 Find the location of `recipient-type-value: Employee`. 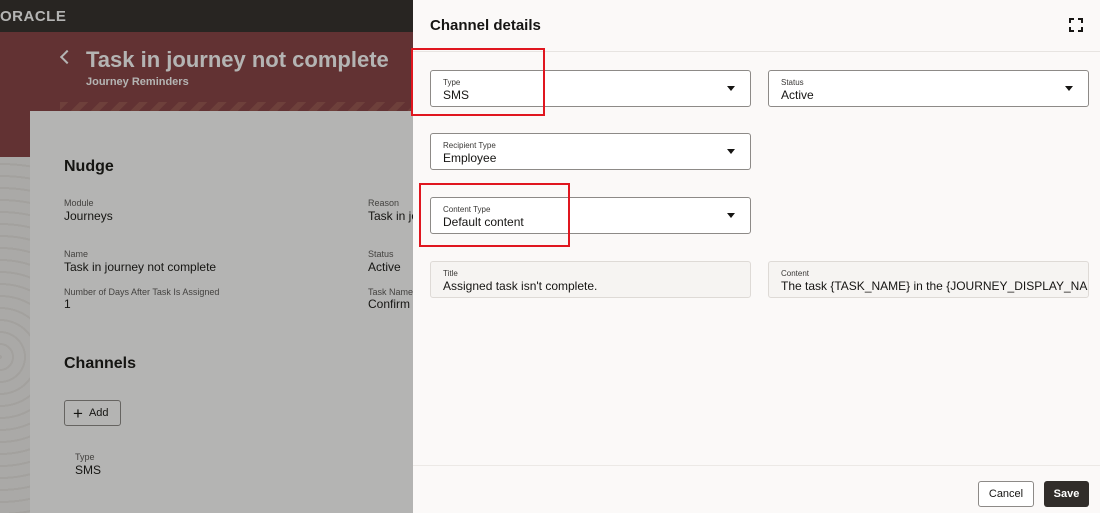

recipient-type-value: Employee is located at coordinates (470, 158).